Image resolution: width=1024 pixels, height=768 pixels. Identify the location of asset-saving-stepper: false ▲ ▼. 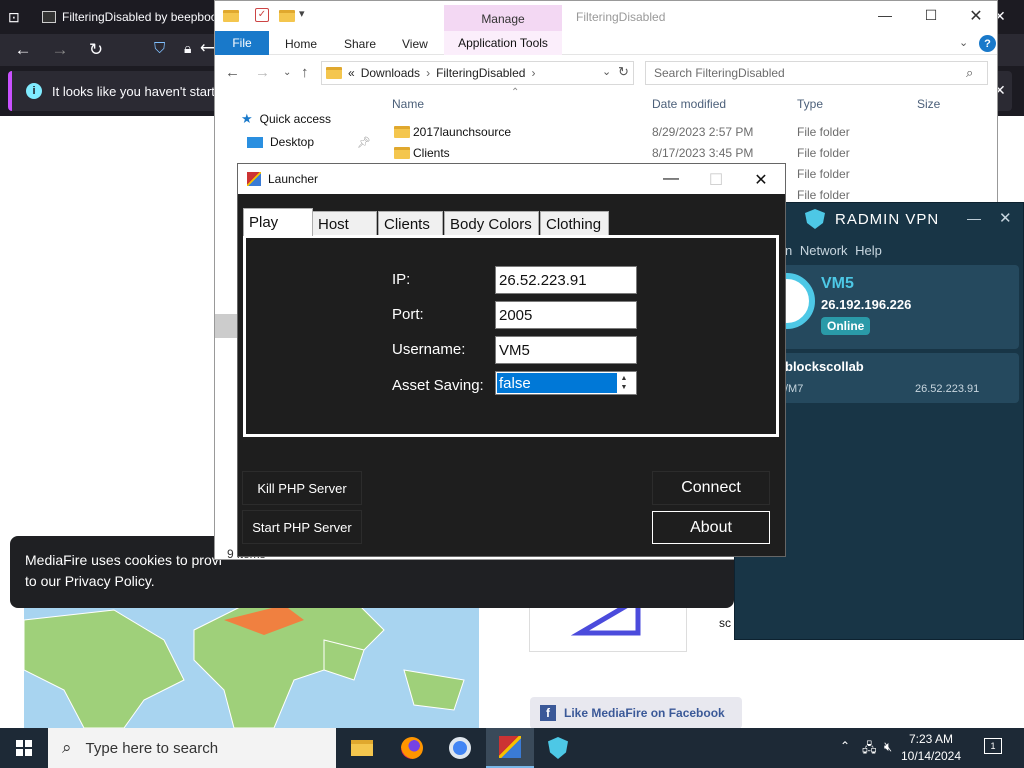
(566, 383).